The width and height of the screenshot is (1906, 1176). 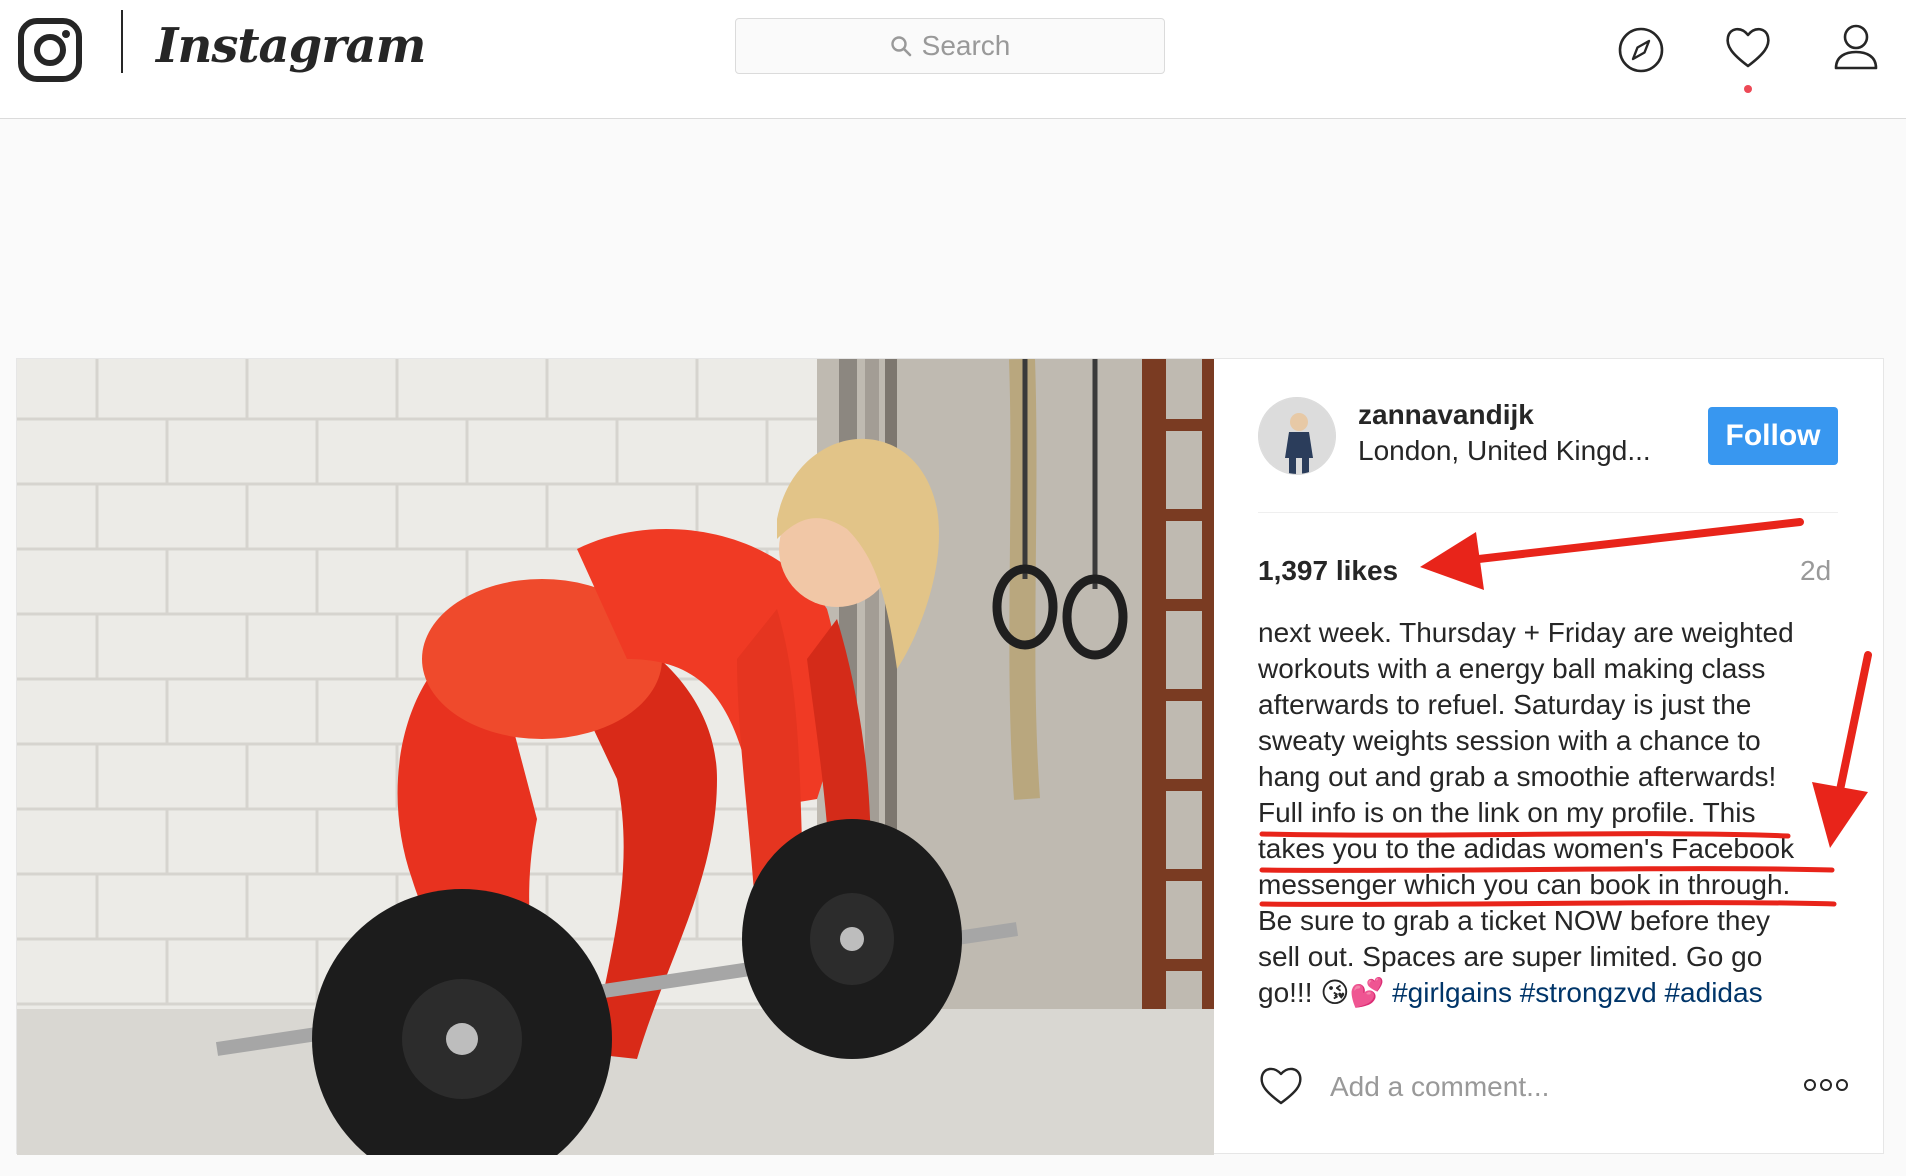 What do you see at coordinates (1526, 848) in the screenshot?
I see `caption-line: takes you to the adidas women's Facebook` at bounding box center [1526, 848].